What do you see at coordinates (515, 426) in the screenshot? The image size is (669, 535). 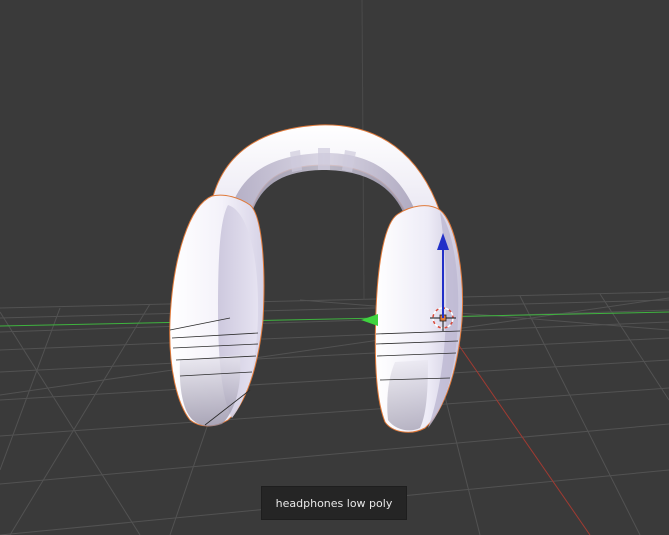 I see `y-axis-line` at bounding box center [515, 426].